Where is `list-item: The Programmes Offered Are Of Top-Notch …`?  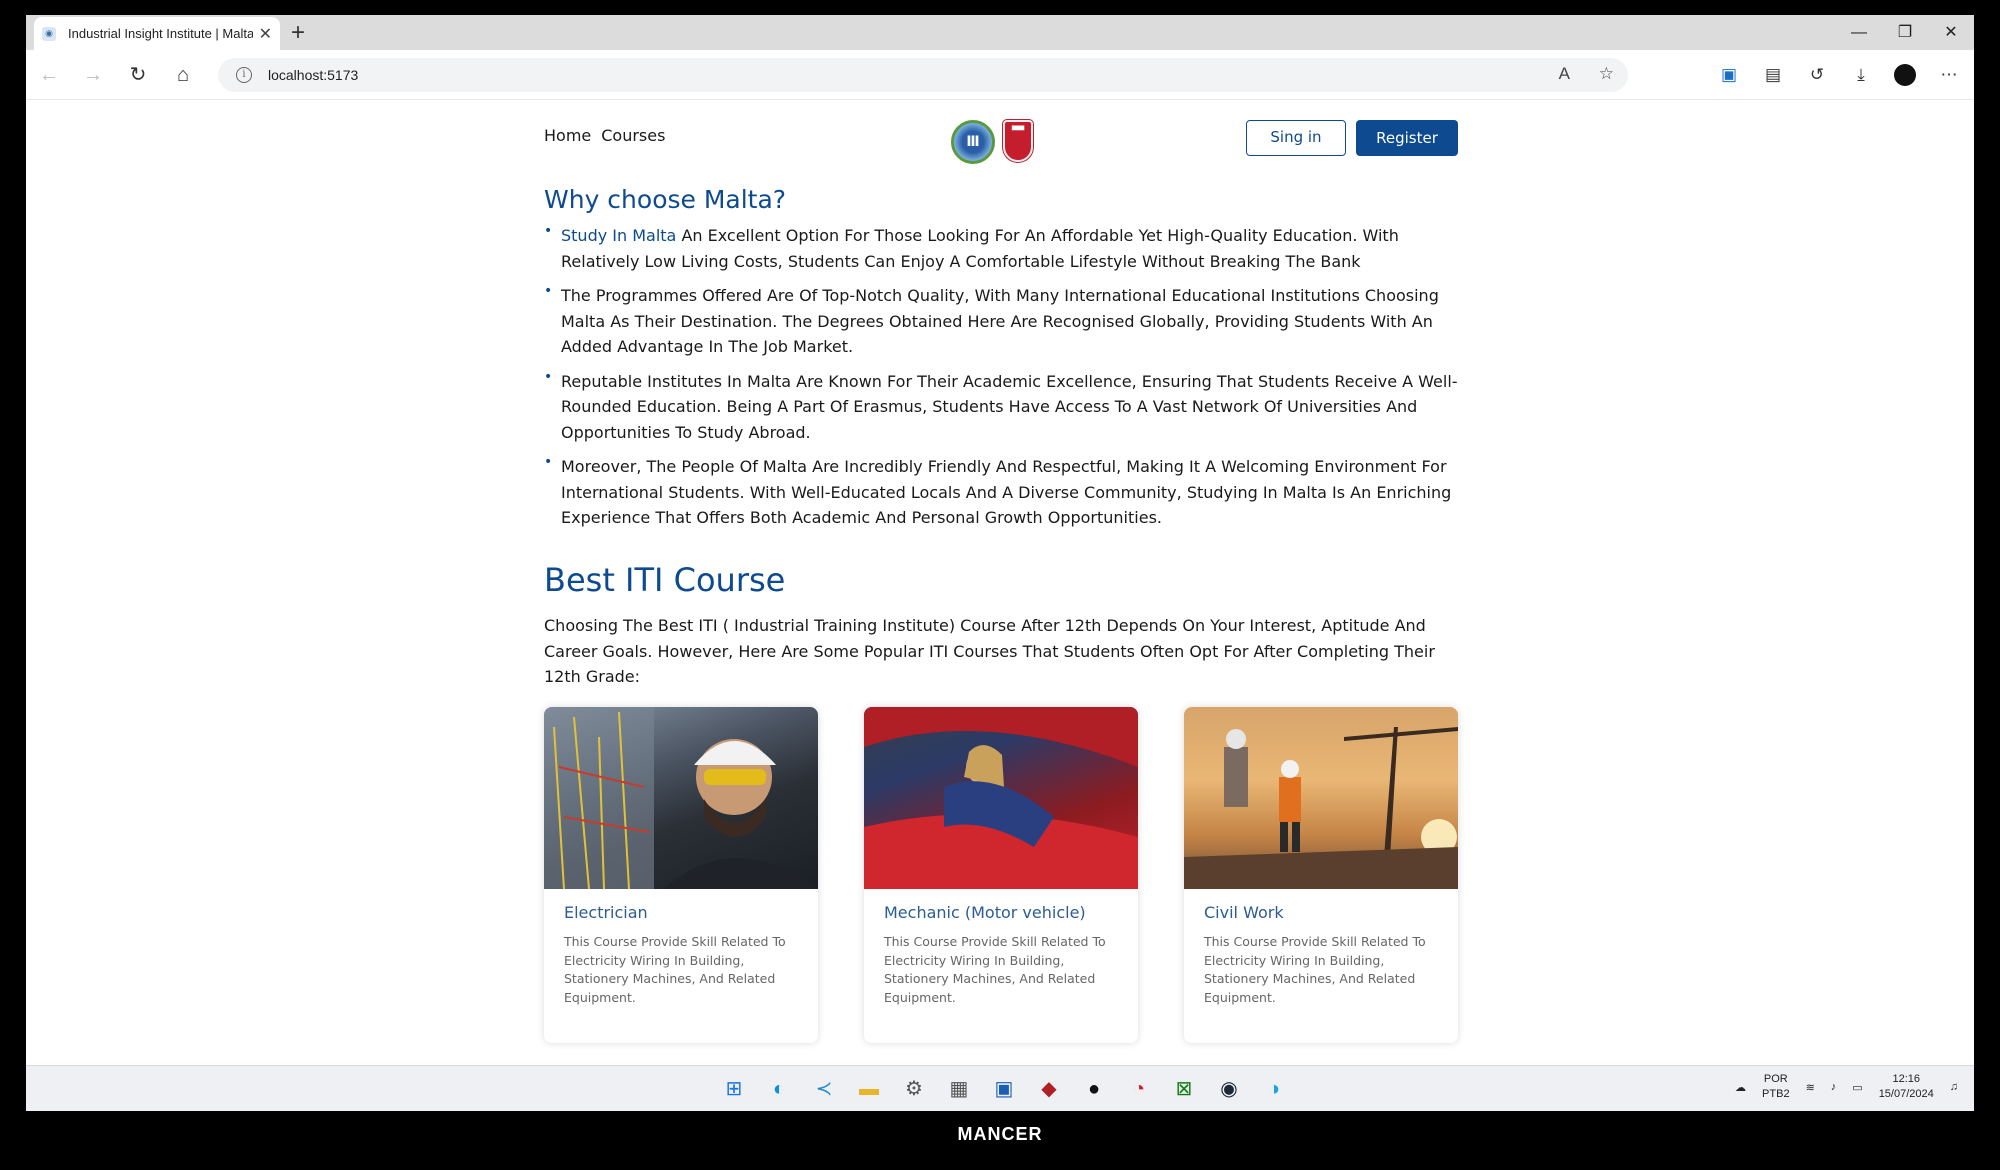 list-item: The Programmes Offered Are Of Top-Notch … is located at coordinates (1001, 319).